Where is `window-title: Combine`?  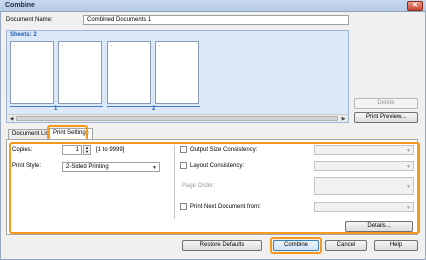 window-title: Combine is located at coordinates (20, 5).